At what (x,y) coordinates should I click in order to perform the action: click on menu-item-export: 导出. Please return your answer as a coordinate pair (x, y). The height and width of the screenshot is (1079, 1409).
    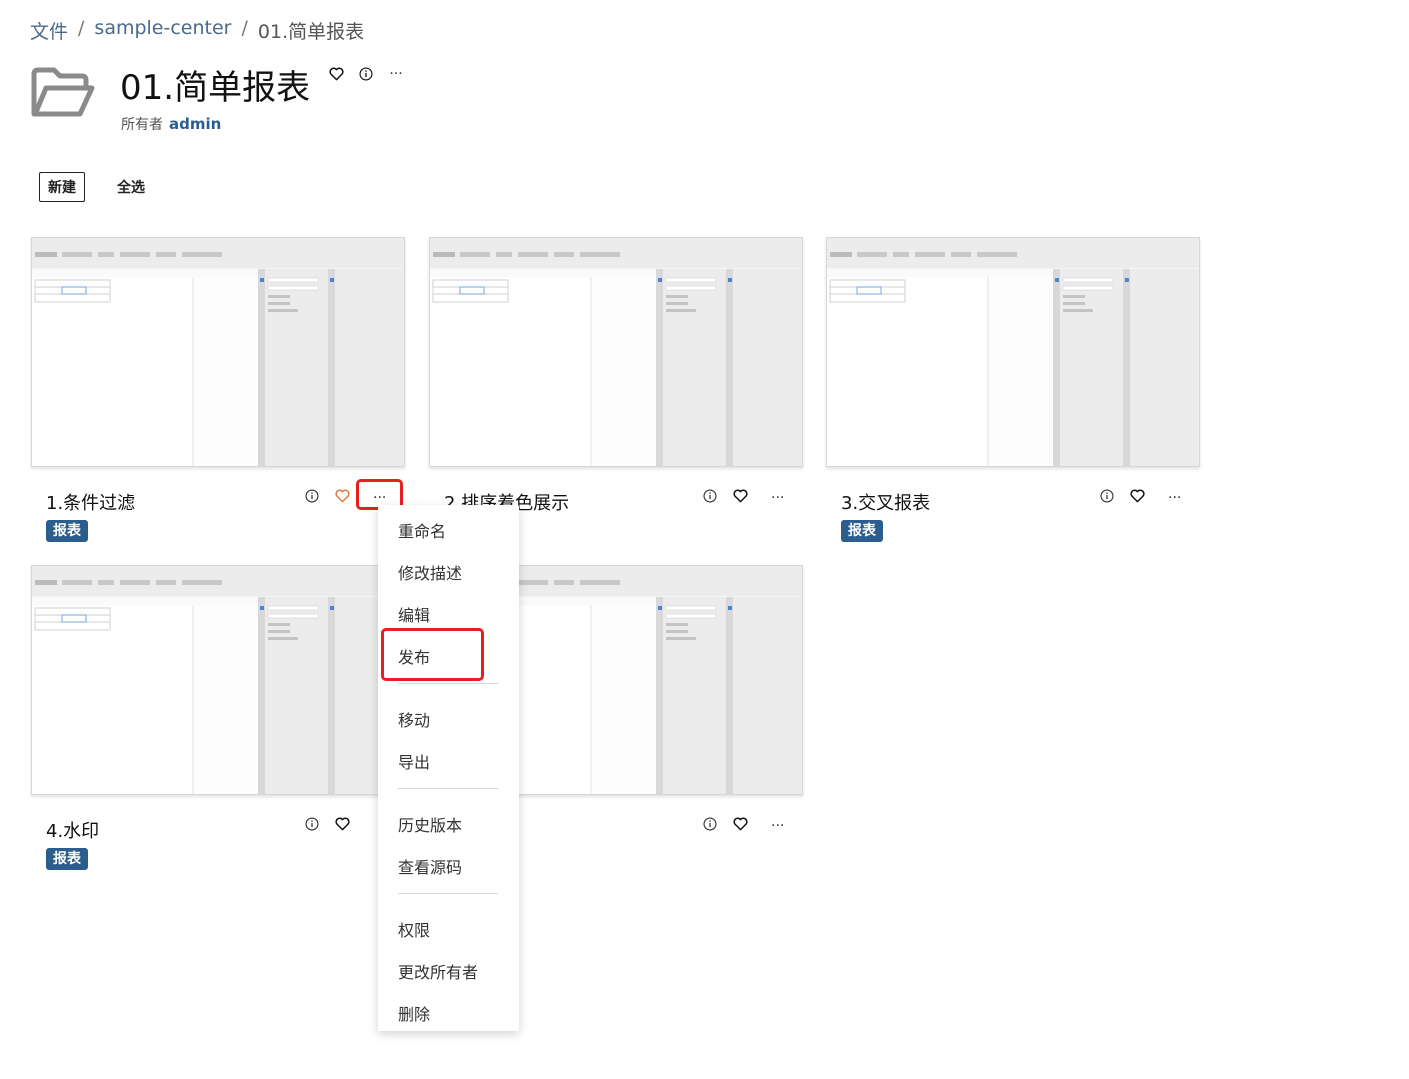
    Looking at the image, I should click on (414, 761).